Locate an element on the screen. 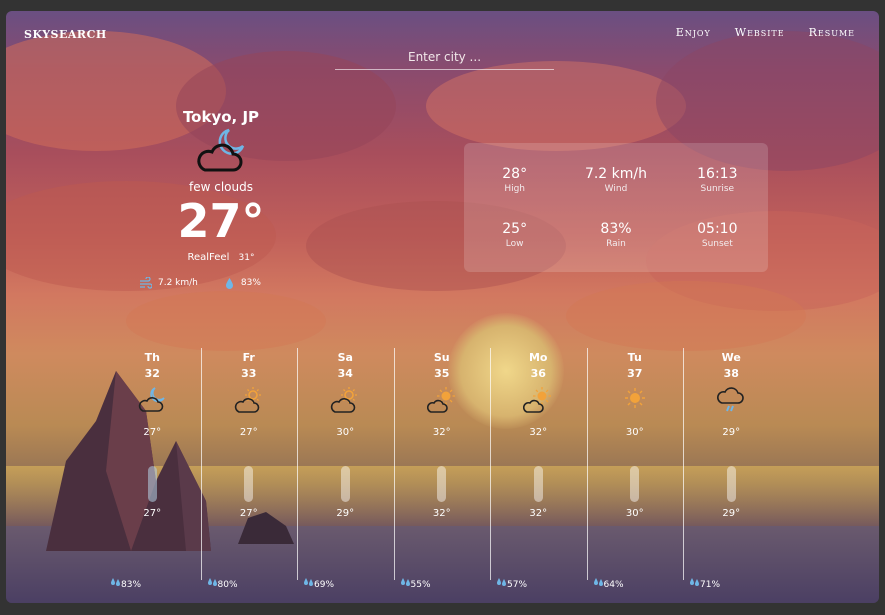 The width and height of the screenshot is (885, 615). rain-value: 55% is located at coordinates (420, 585).